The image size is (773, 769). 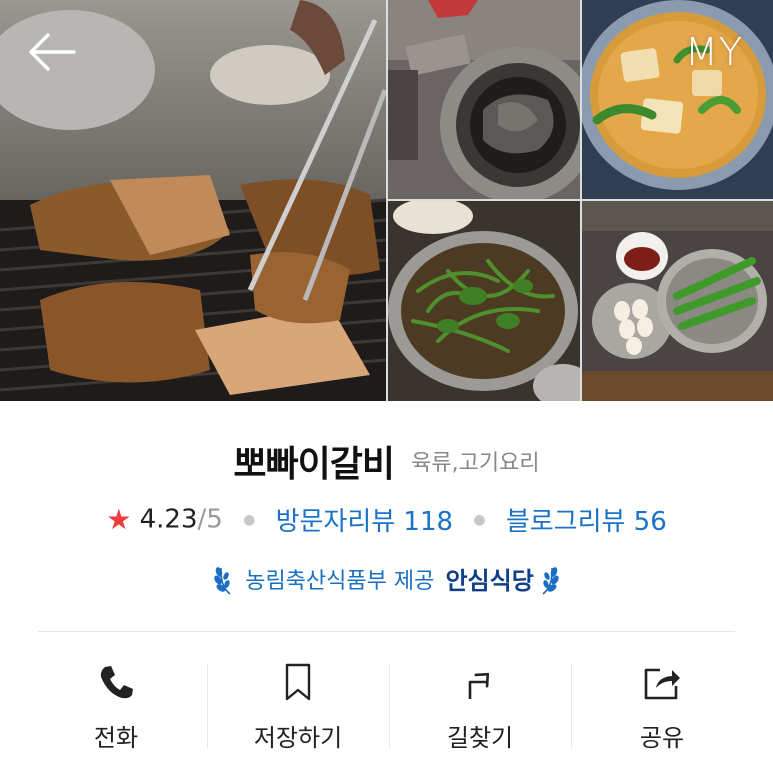 I want to click on visitor-review-link: 방문자리뷰 118, so click(x=365, y=522).